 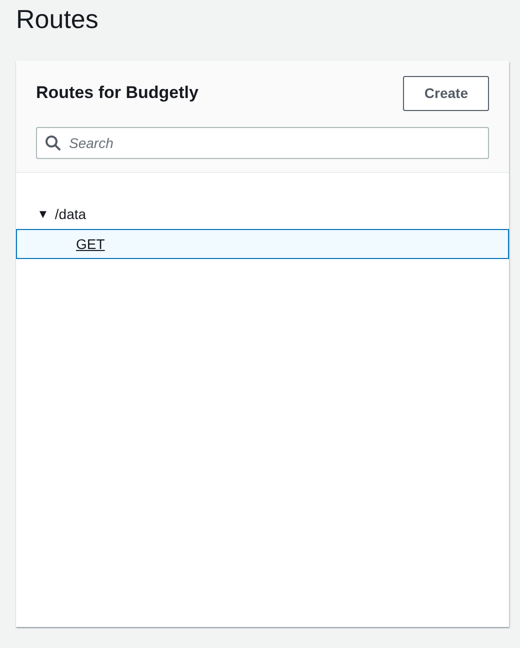 What do you see at coordinates (57, 18) in the screenshot?
I see `page-title: Routes` at bounding box center [57, 18].